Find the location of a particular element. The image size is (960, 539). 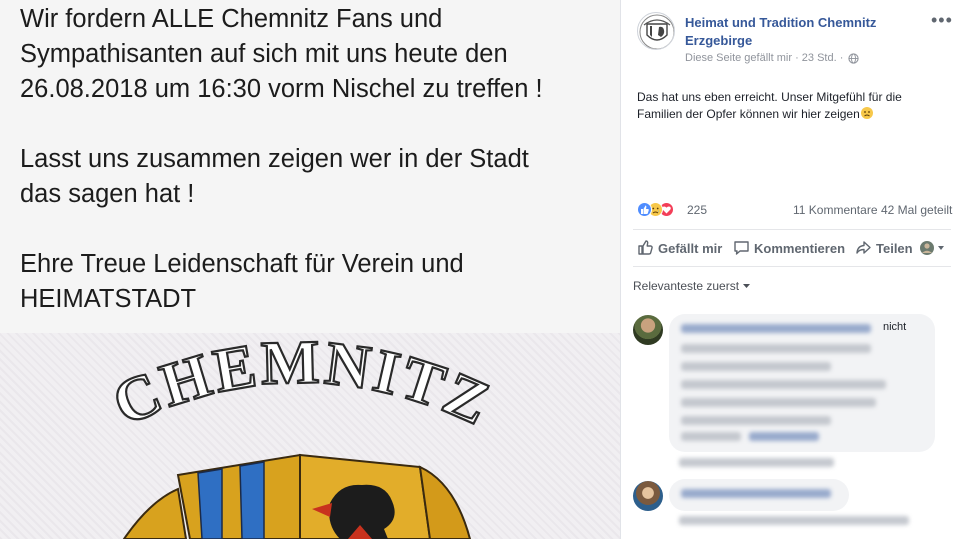

like-button-label: Gefällt mir is located at coordinates (690, 248).